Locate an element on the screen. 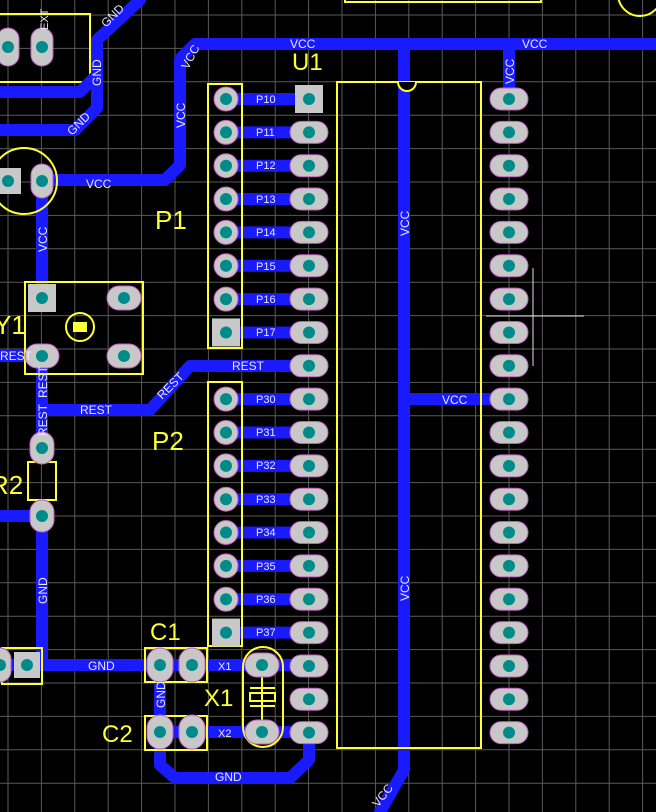 This screenshot has width=656, height=812. pin-label-p31: P31 is located at coordinates (266, 433).